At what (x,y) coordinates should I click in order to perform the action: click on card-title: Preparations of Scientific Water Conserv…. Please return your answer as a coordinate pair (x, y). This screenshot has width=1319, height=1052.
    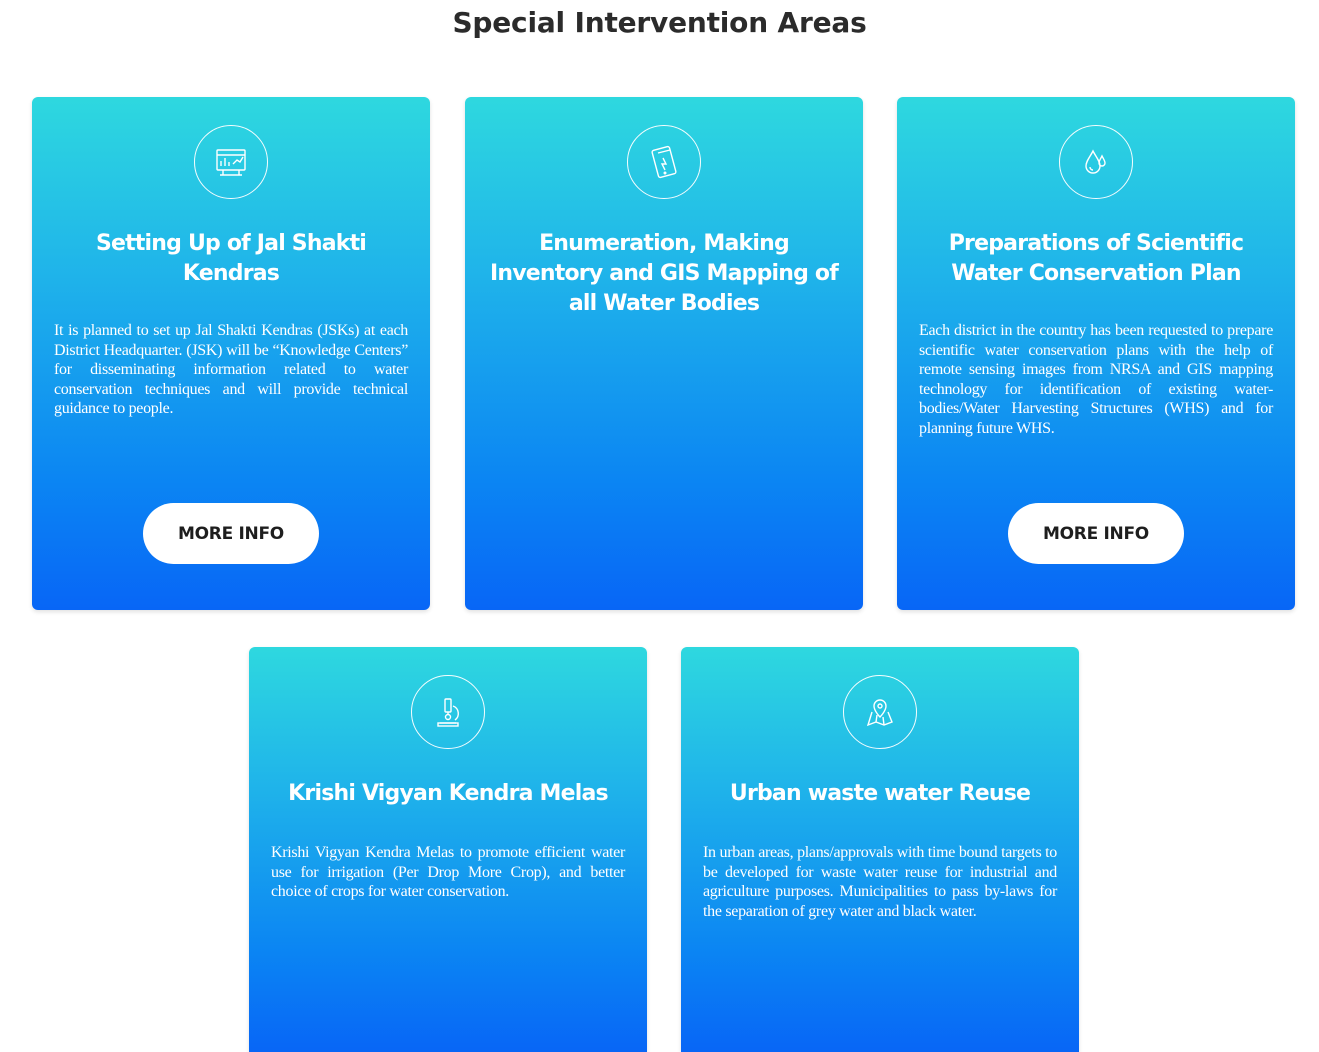
    Looking at the image, I should click on (1096, 258).